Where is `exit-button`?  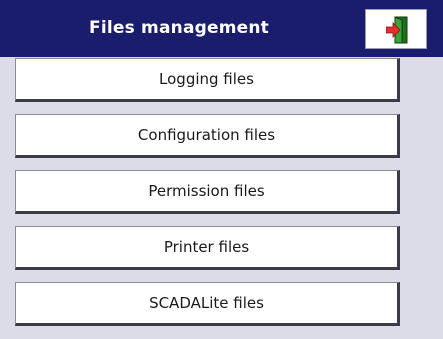
exit-button is located at coordinates (396, 29).